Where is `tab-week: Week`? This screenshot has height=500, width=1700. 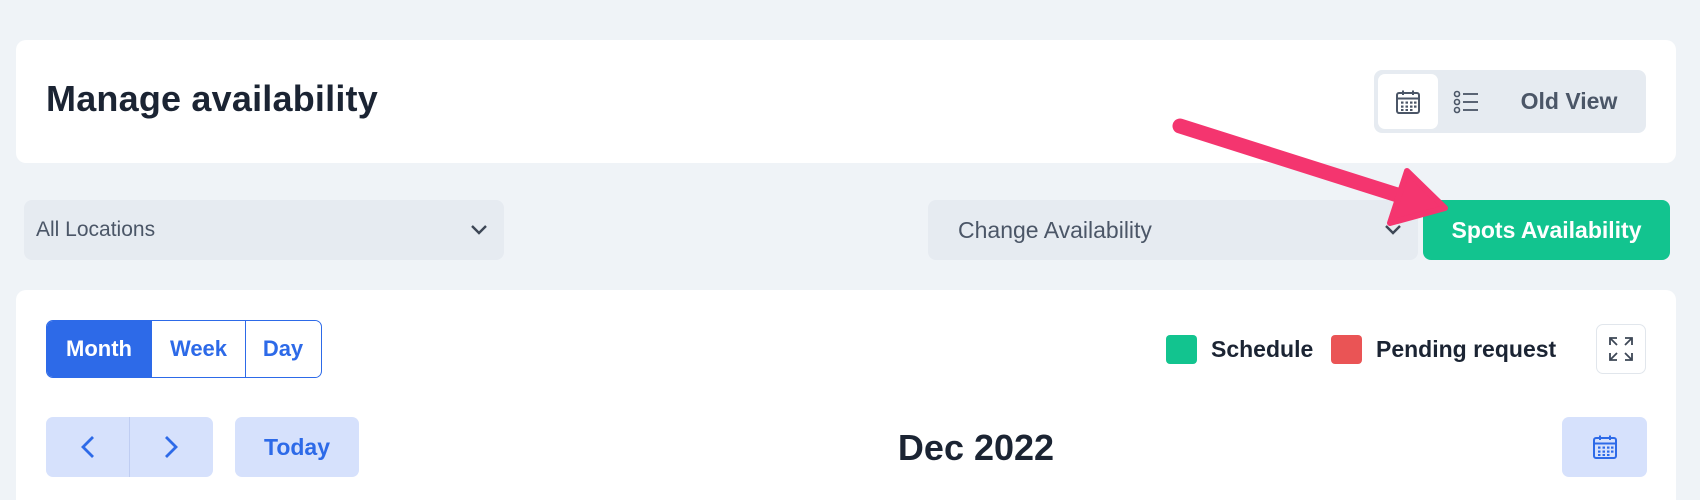 tab-week: Week is located at coordinates (198, 349).